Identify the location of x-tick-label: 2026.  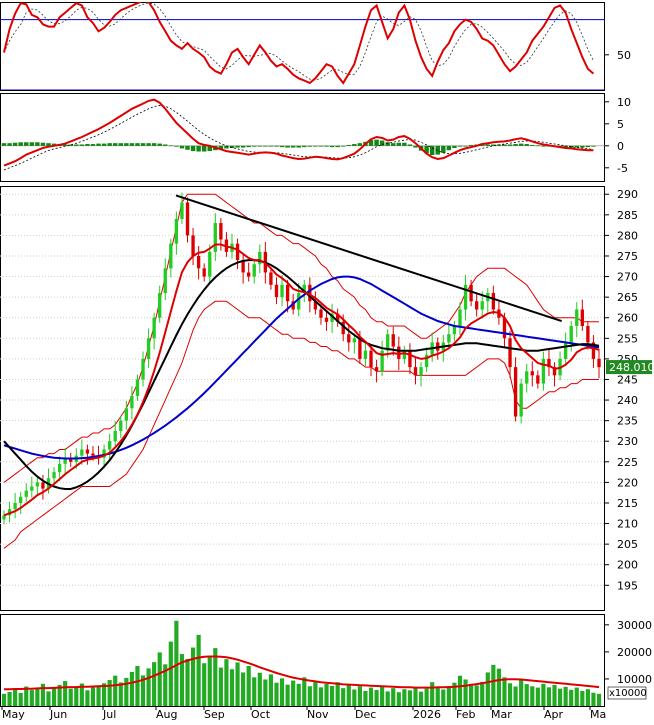
(427, 714).